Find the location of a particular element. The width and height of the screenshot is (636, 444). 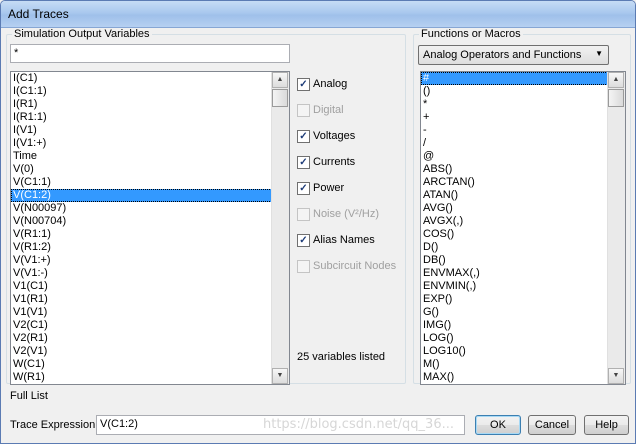

variable-item: V(C1:2) is located at coordinates (141, 195).